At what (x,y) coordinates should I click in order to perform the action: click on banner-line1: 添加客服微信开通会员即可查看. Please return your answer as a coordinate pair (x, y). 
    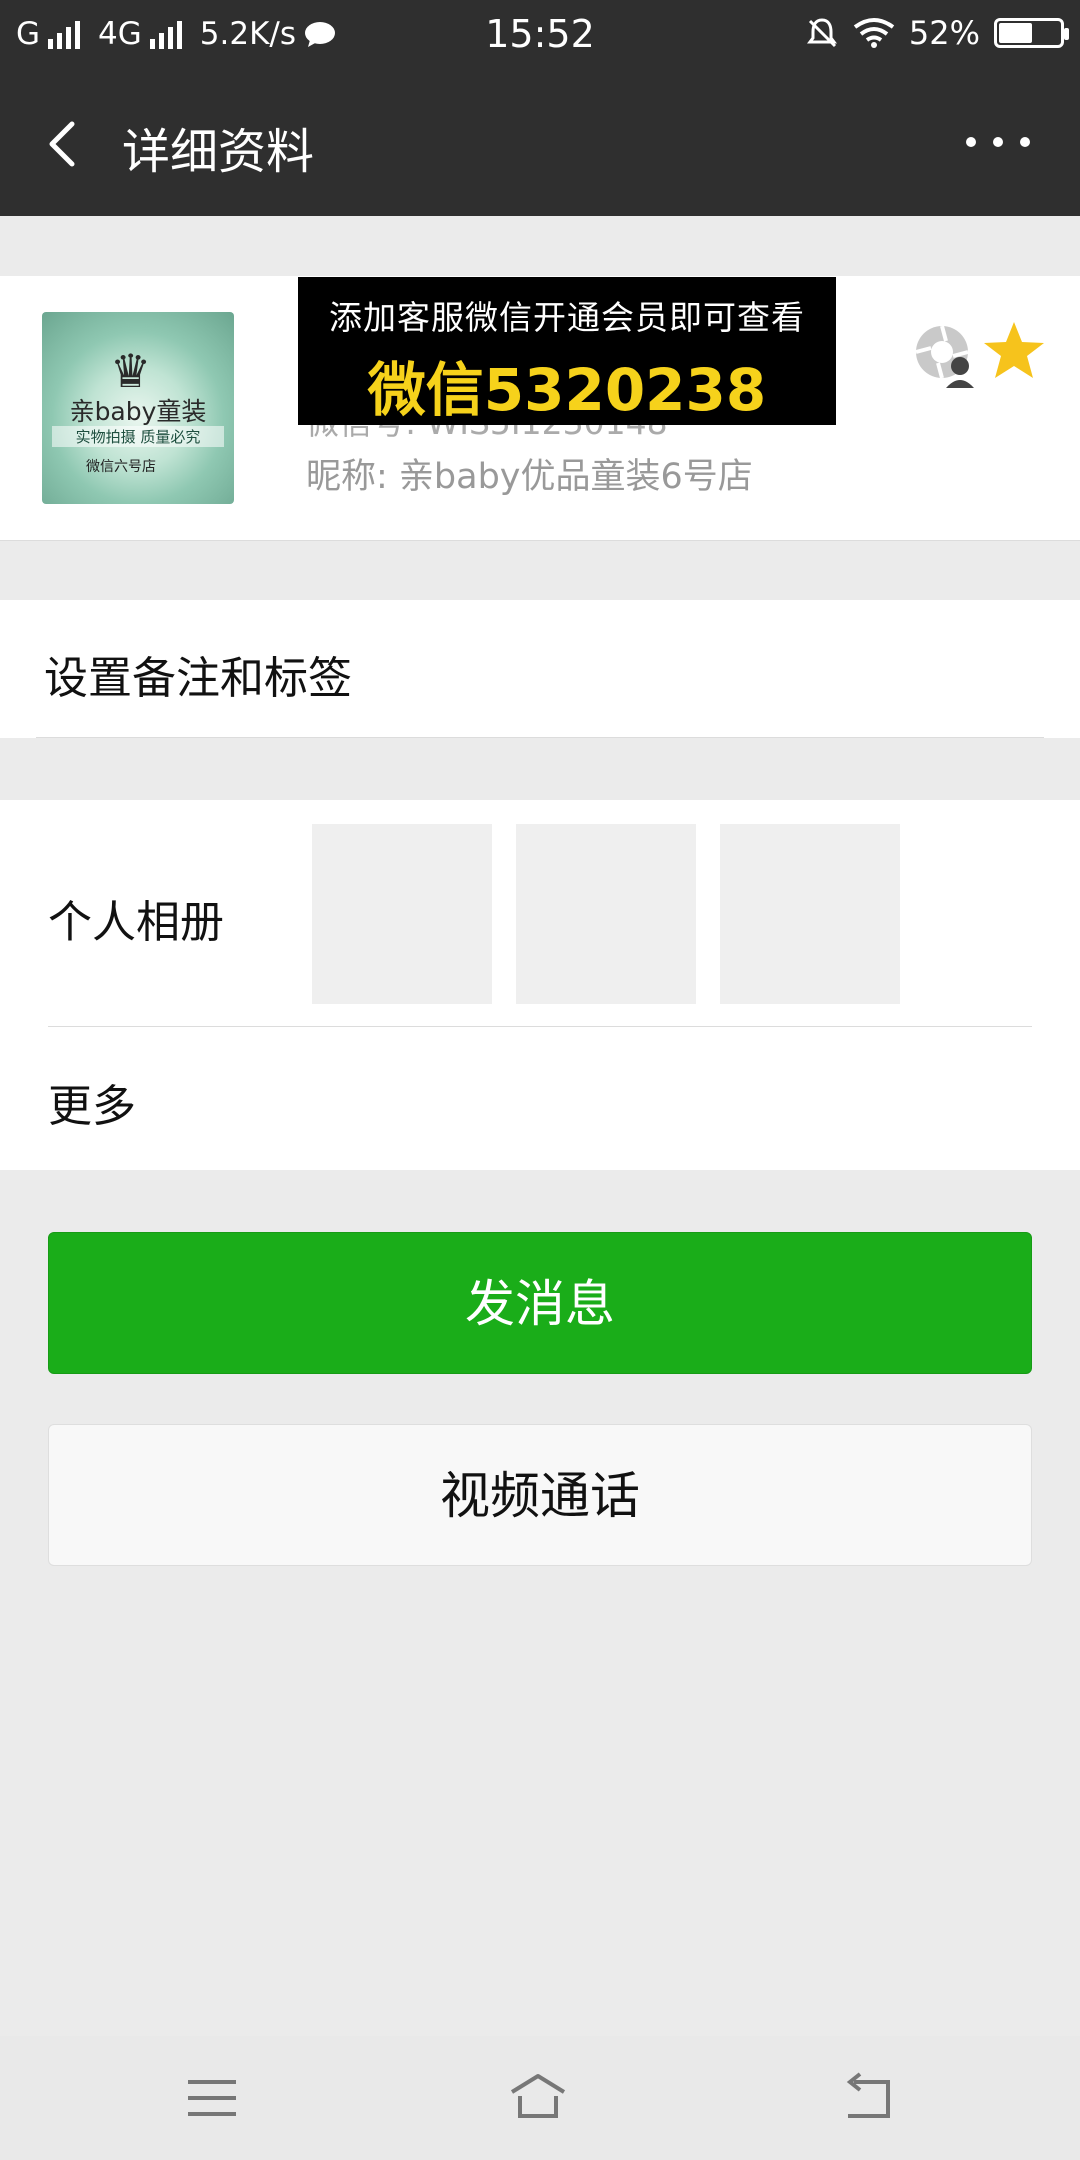
    Looking at the image, I should click on (567, 317).